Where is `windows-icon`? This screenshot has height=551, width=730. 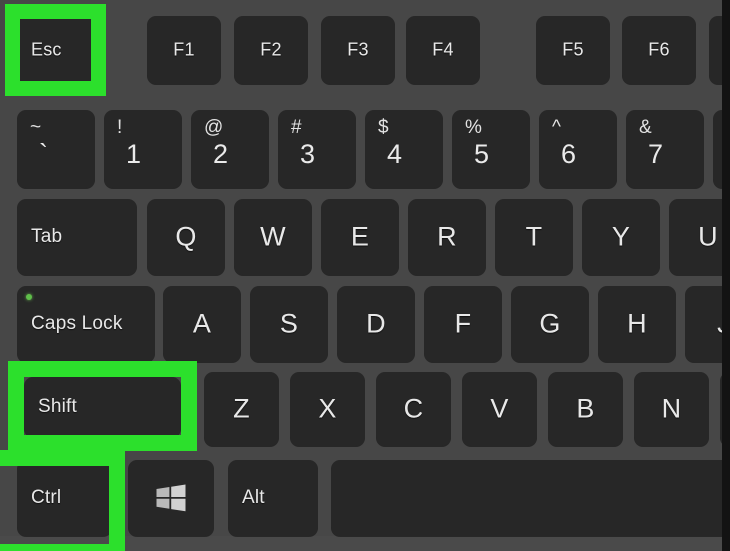
windows-icon is located at coordinates (171, 498).